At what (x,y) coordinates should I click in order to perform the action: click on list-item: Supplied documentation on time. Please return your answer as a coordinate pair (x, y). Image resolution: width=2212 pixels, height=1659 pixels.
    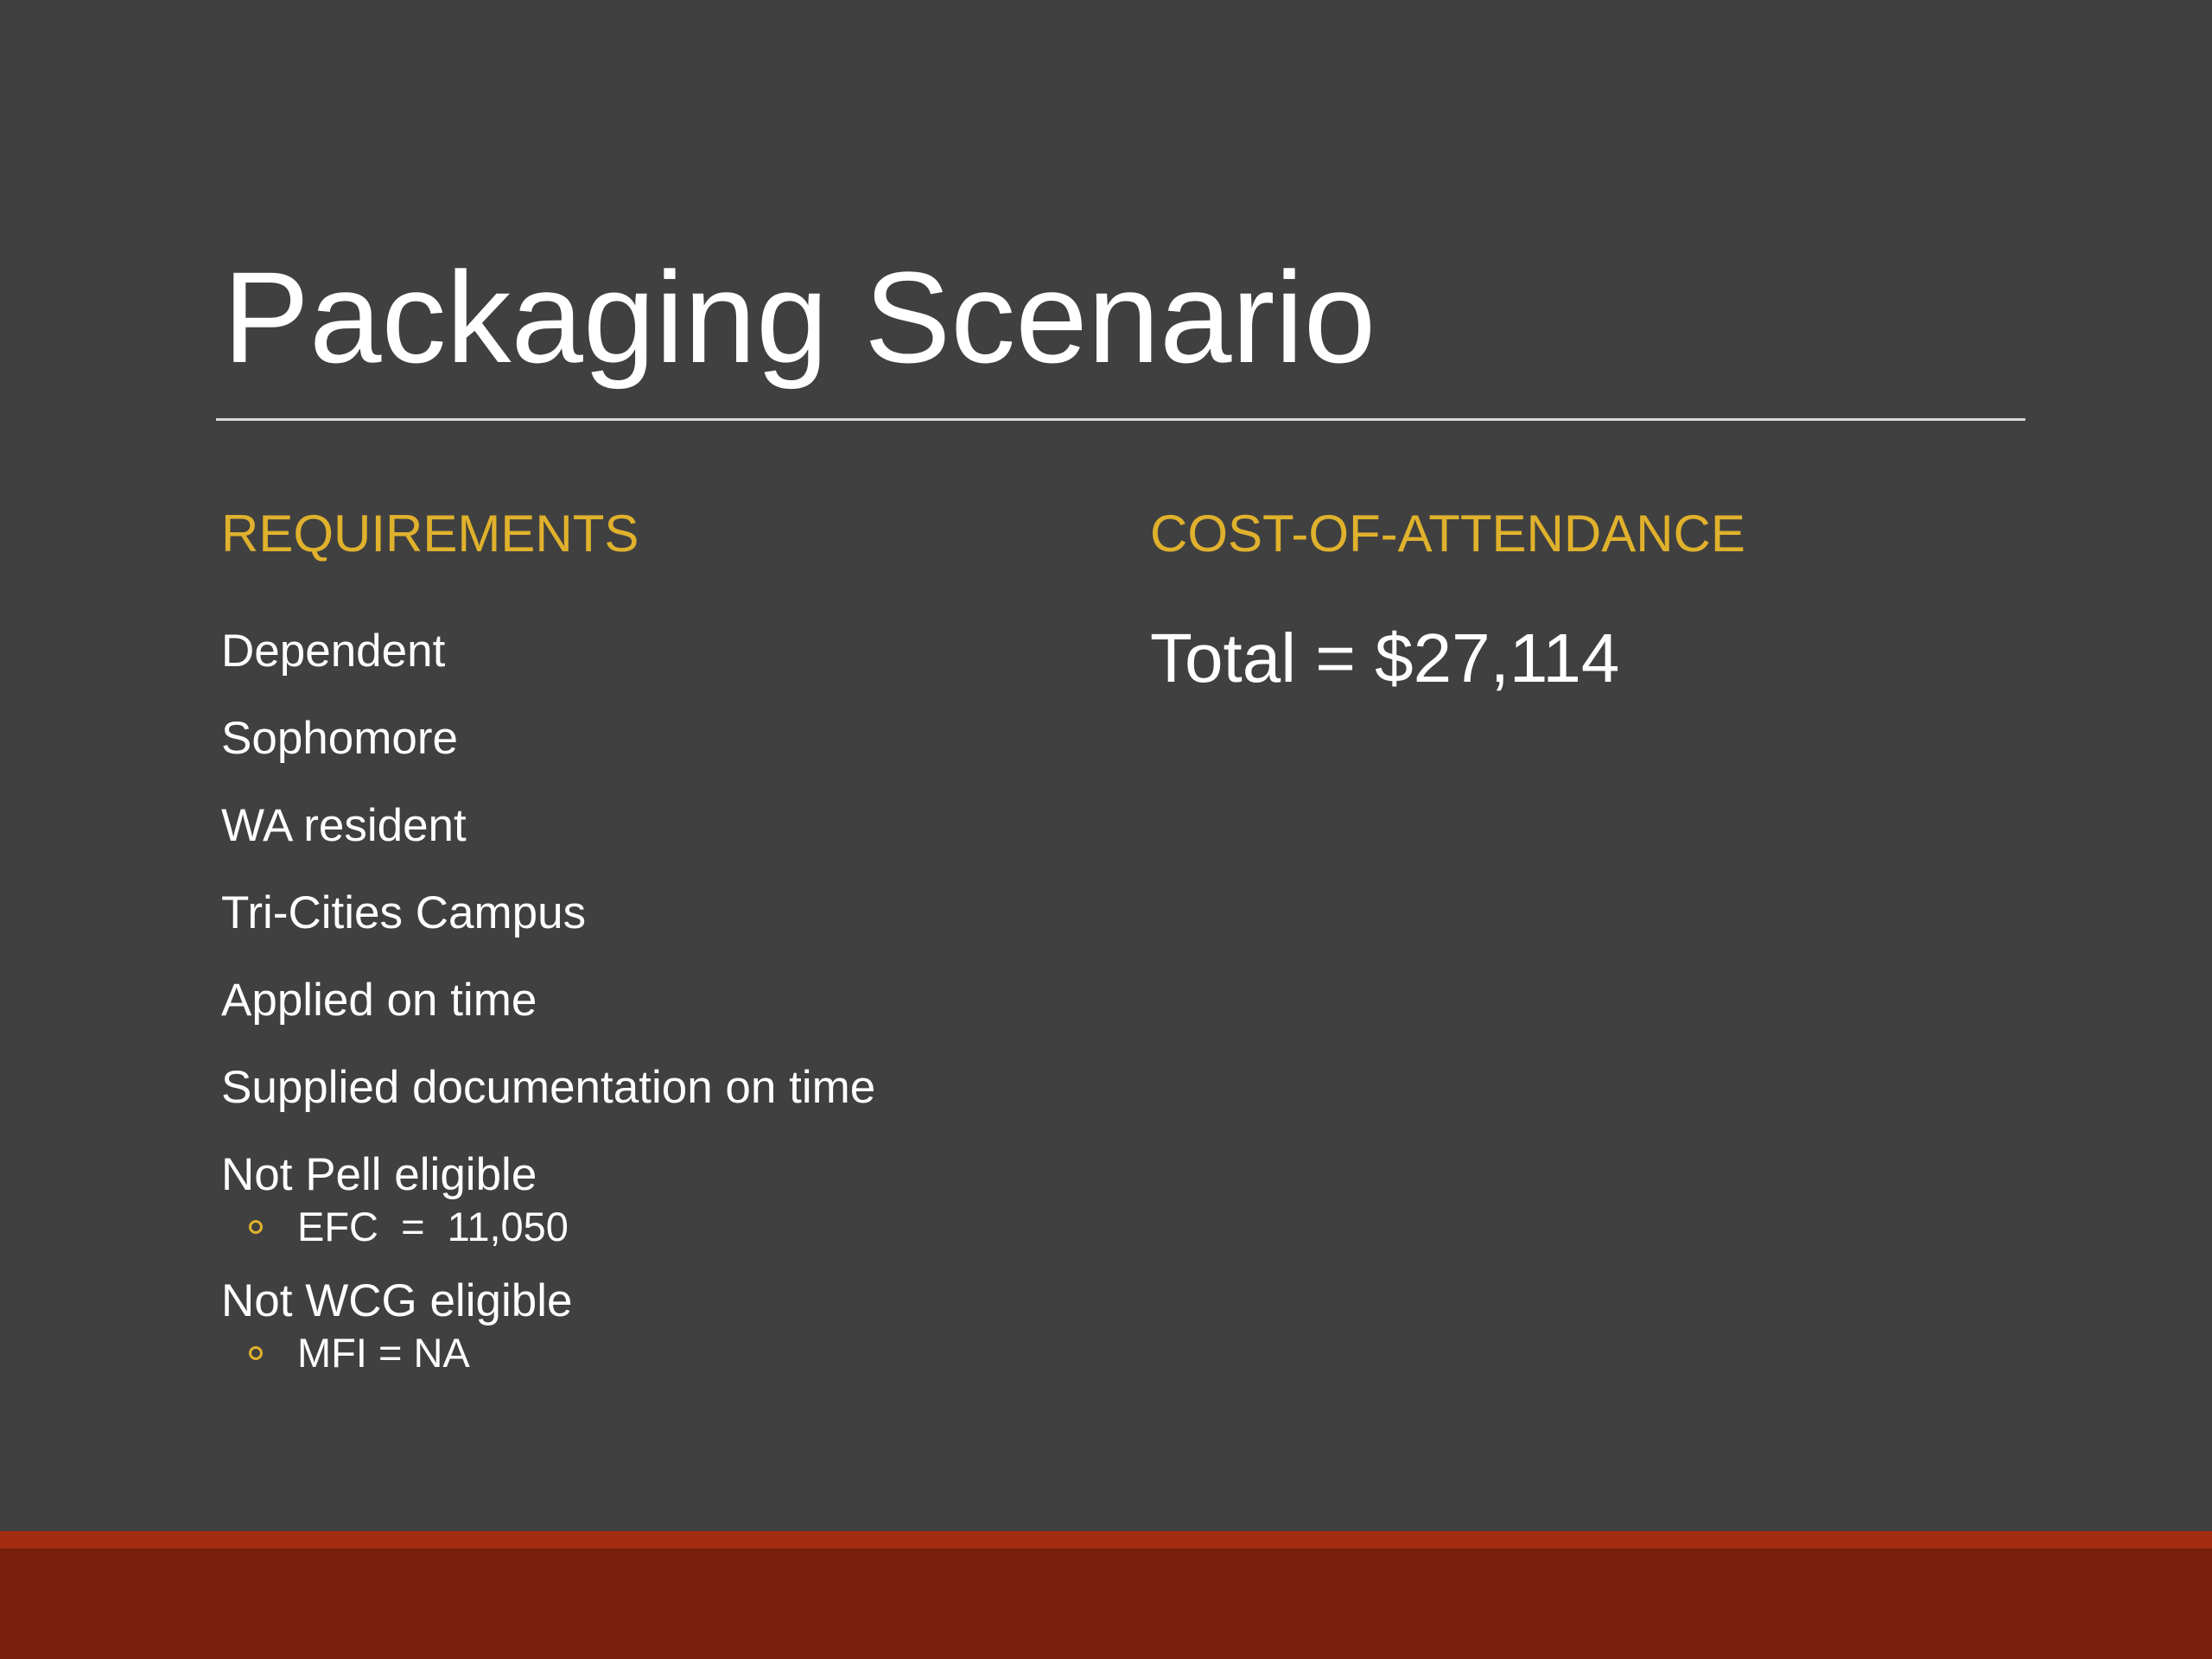
    Looking at the image, I should click on (548, 1088).